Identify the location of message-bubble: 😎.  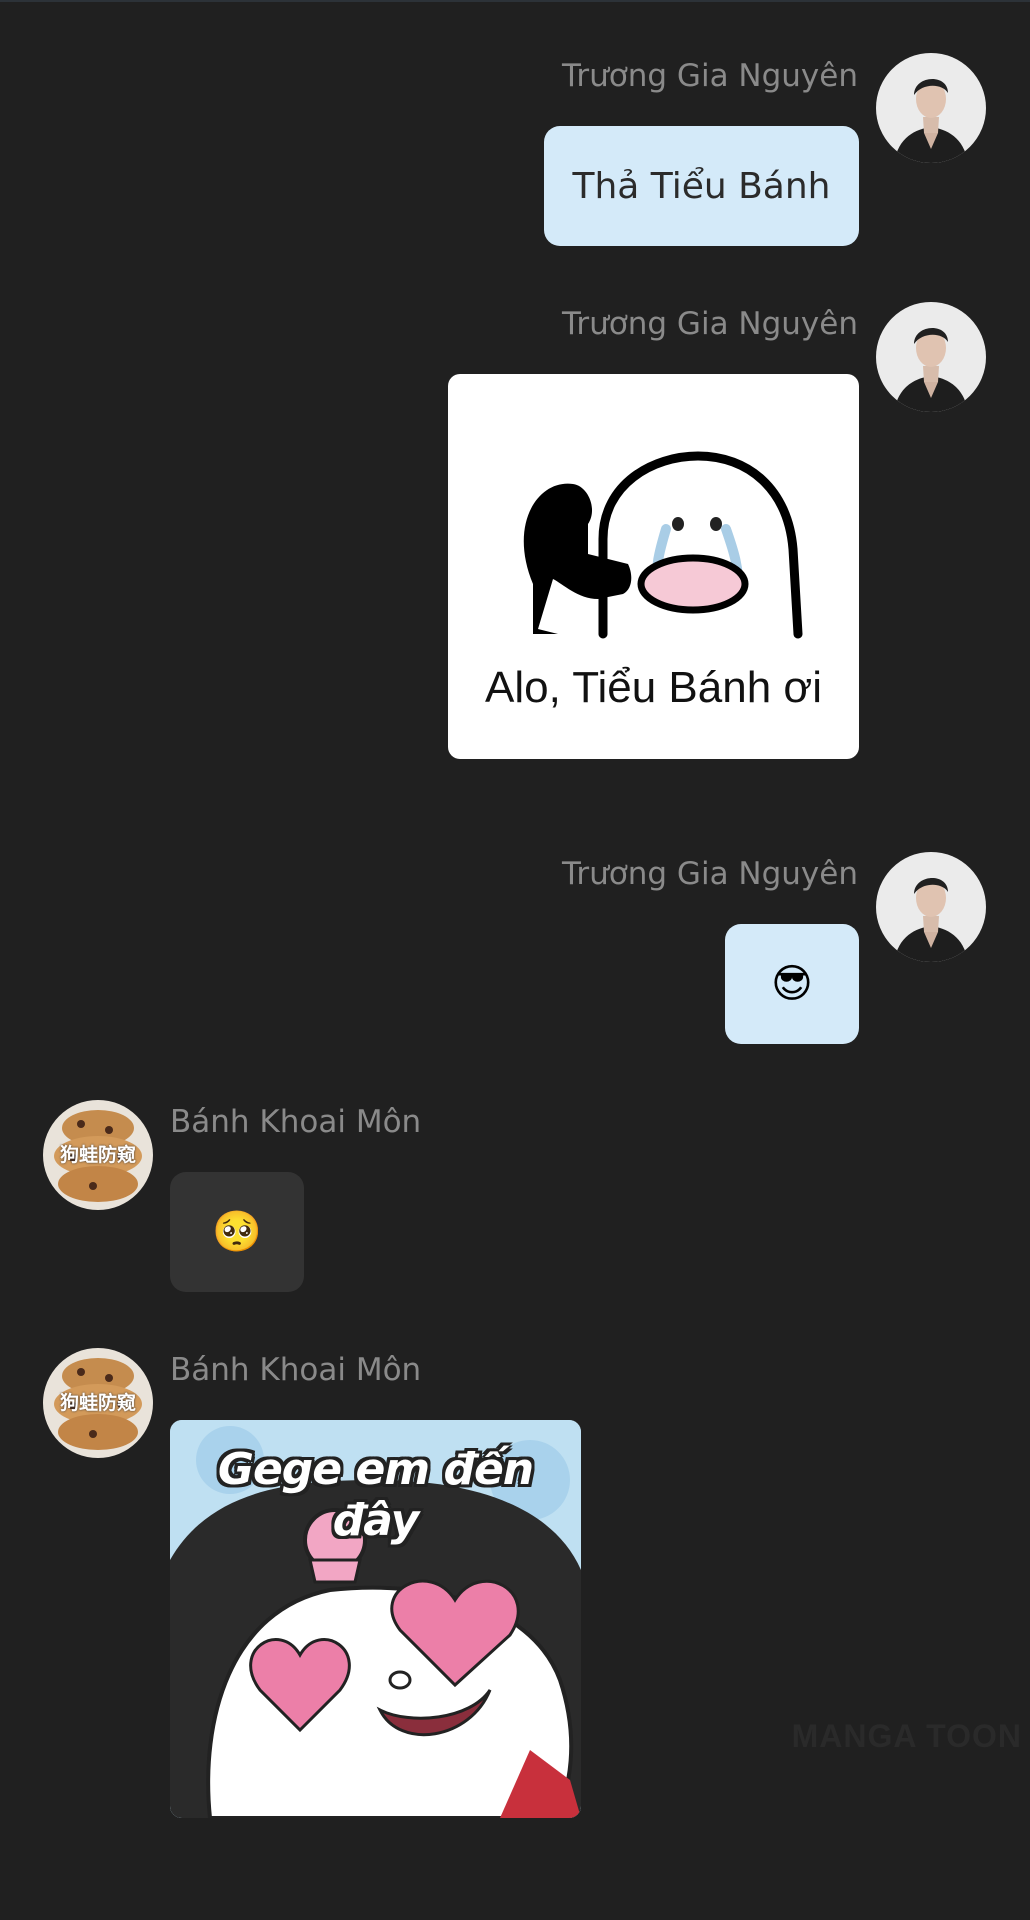
(792, 984).